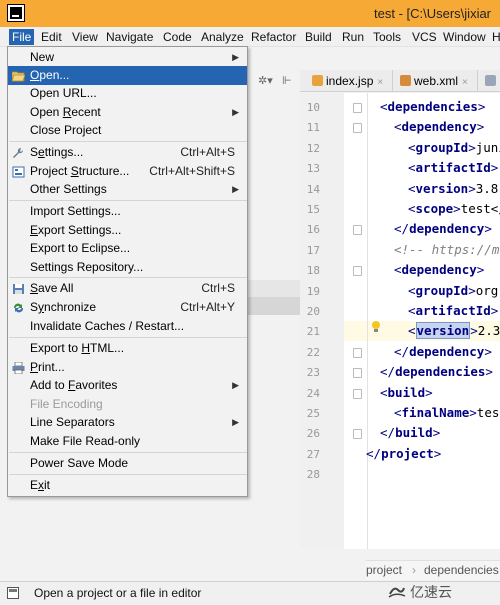 This screenshot has height=605, width=500. What do you see at coordinates (127, 57) in the screenshot?
I see `menu-item-new: New ▶` at bounding box center [127, 57].